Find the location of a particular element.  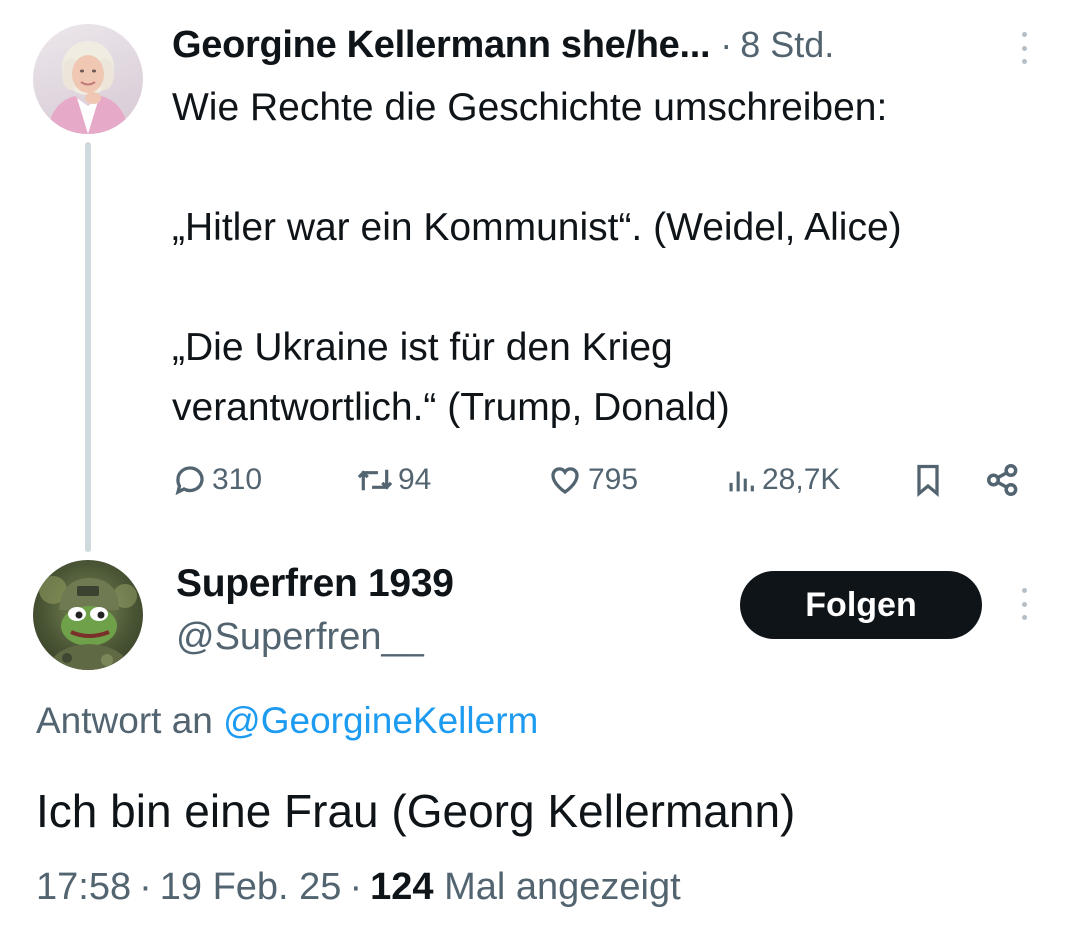

author-avatar is located at coordinates (88, 79).